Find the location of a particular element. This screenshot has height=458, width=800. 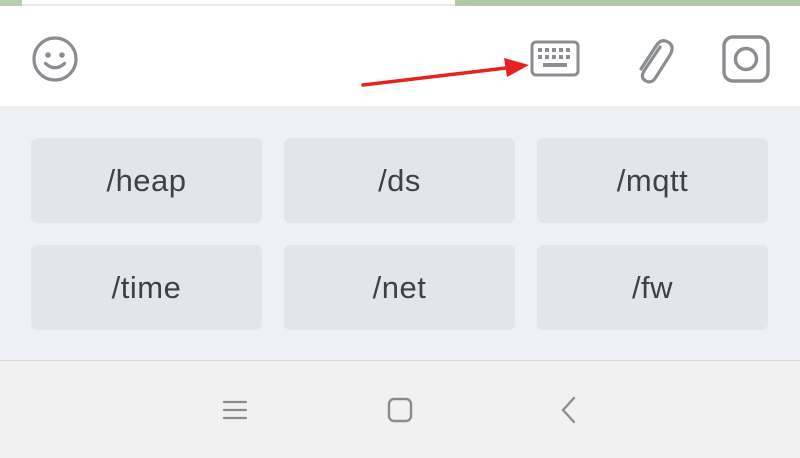

back-icon is located at coordinates (568, 410).